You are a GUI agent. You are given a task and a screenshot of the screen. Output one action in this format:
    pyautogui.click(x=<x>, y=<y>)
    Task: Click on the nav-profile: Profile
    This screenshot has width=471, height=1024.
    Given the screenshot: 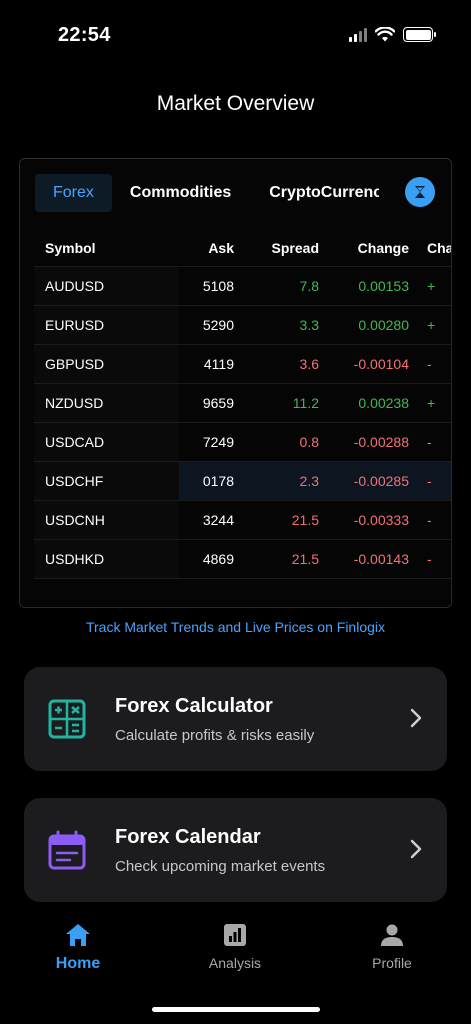 What is the action you would take?
    pyautogui.click(x=392, y=943)
    